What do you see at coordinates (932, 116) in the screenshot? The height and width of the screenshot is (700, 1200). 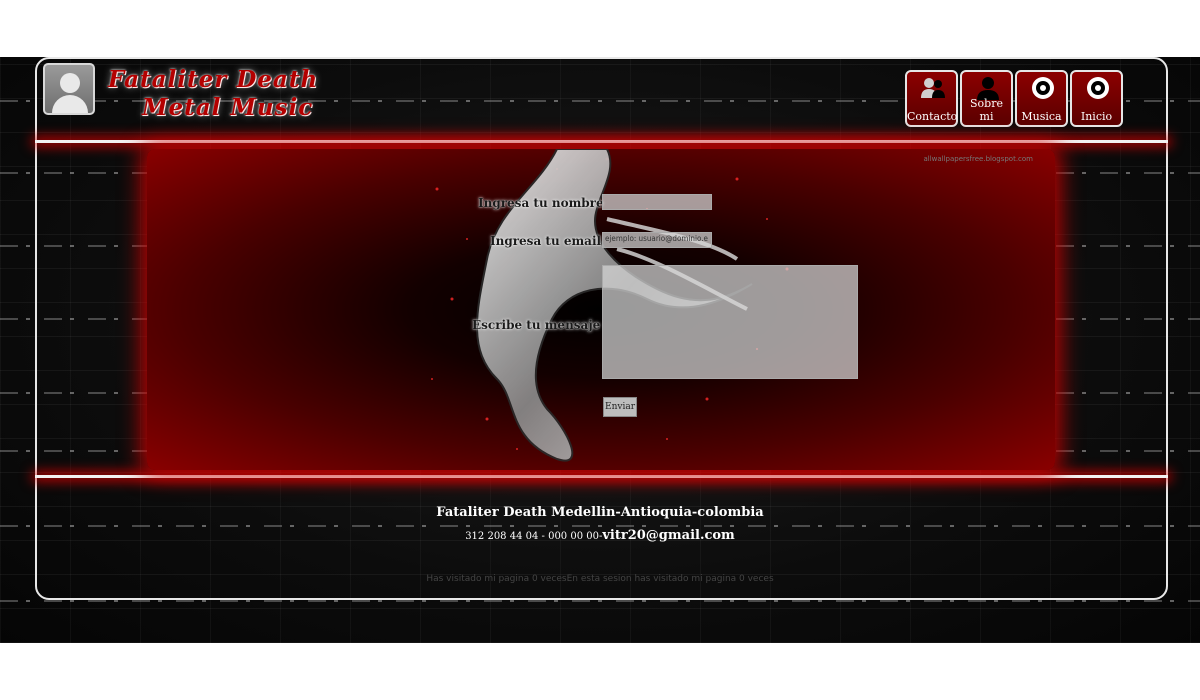 I see `nav-contacto-label: Contacto` at bounding box center [932, 116].